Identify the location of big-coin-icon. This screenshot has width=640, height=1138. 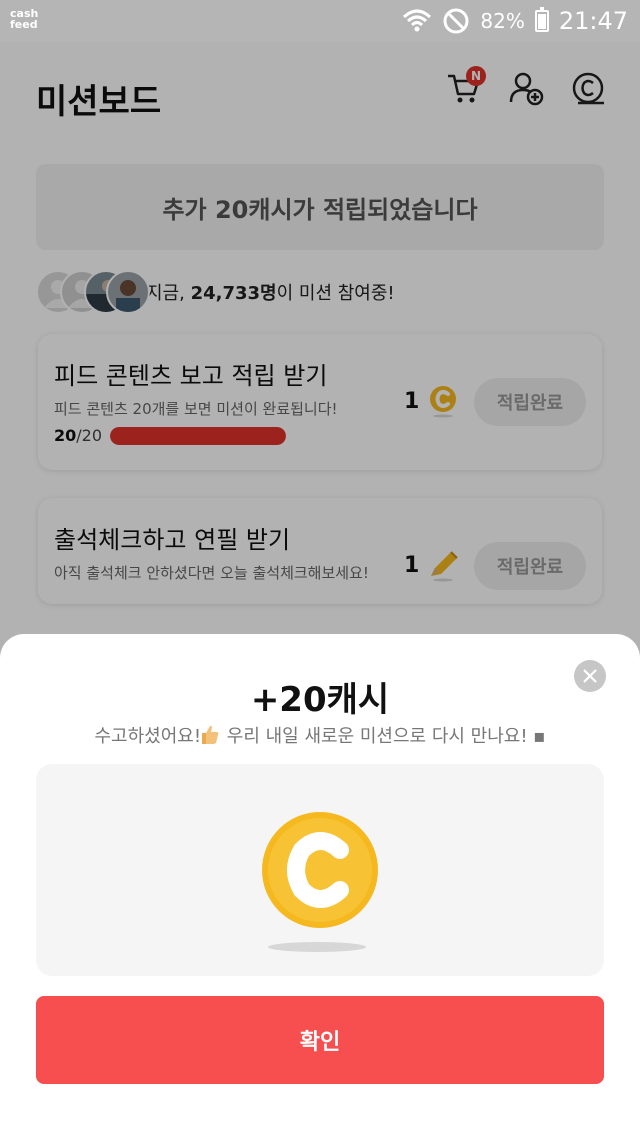
(320, 870).